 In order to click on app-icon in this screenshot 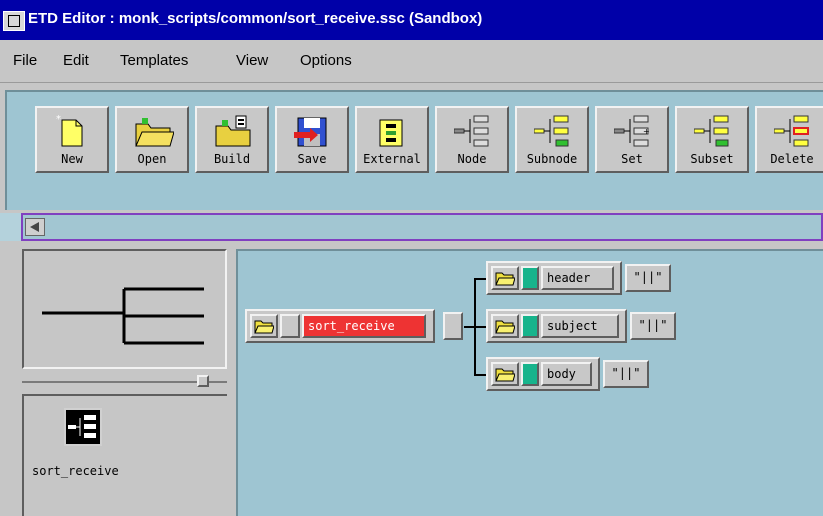, I will do `click(14, 21)`.